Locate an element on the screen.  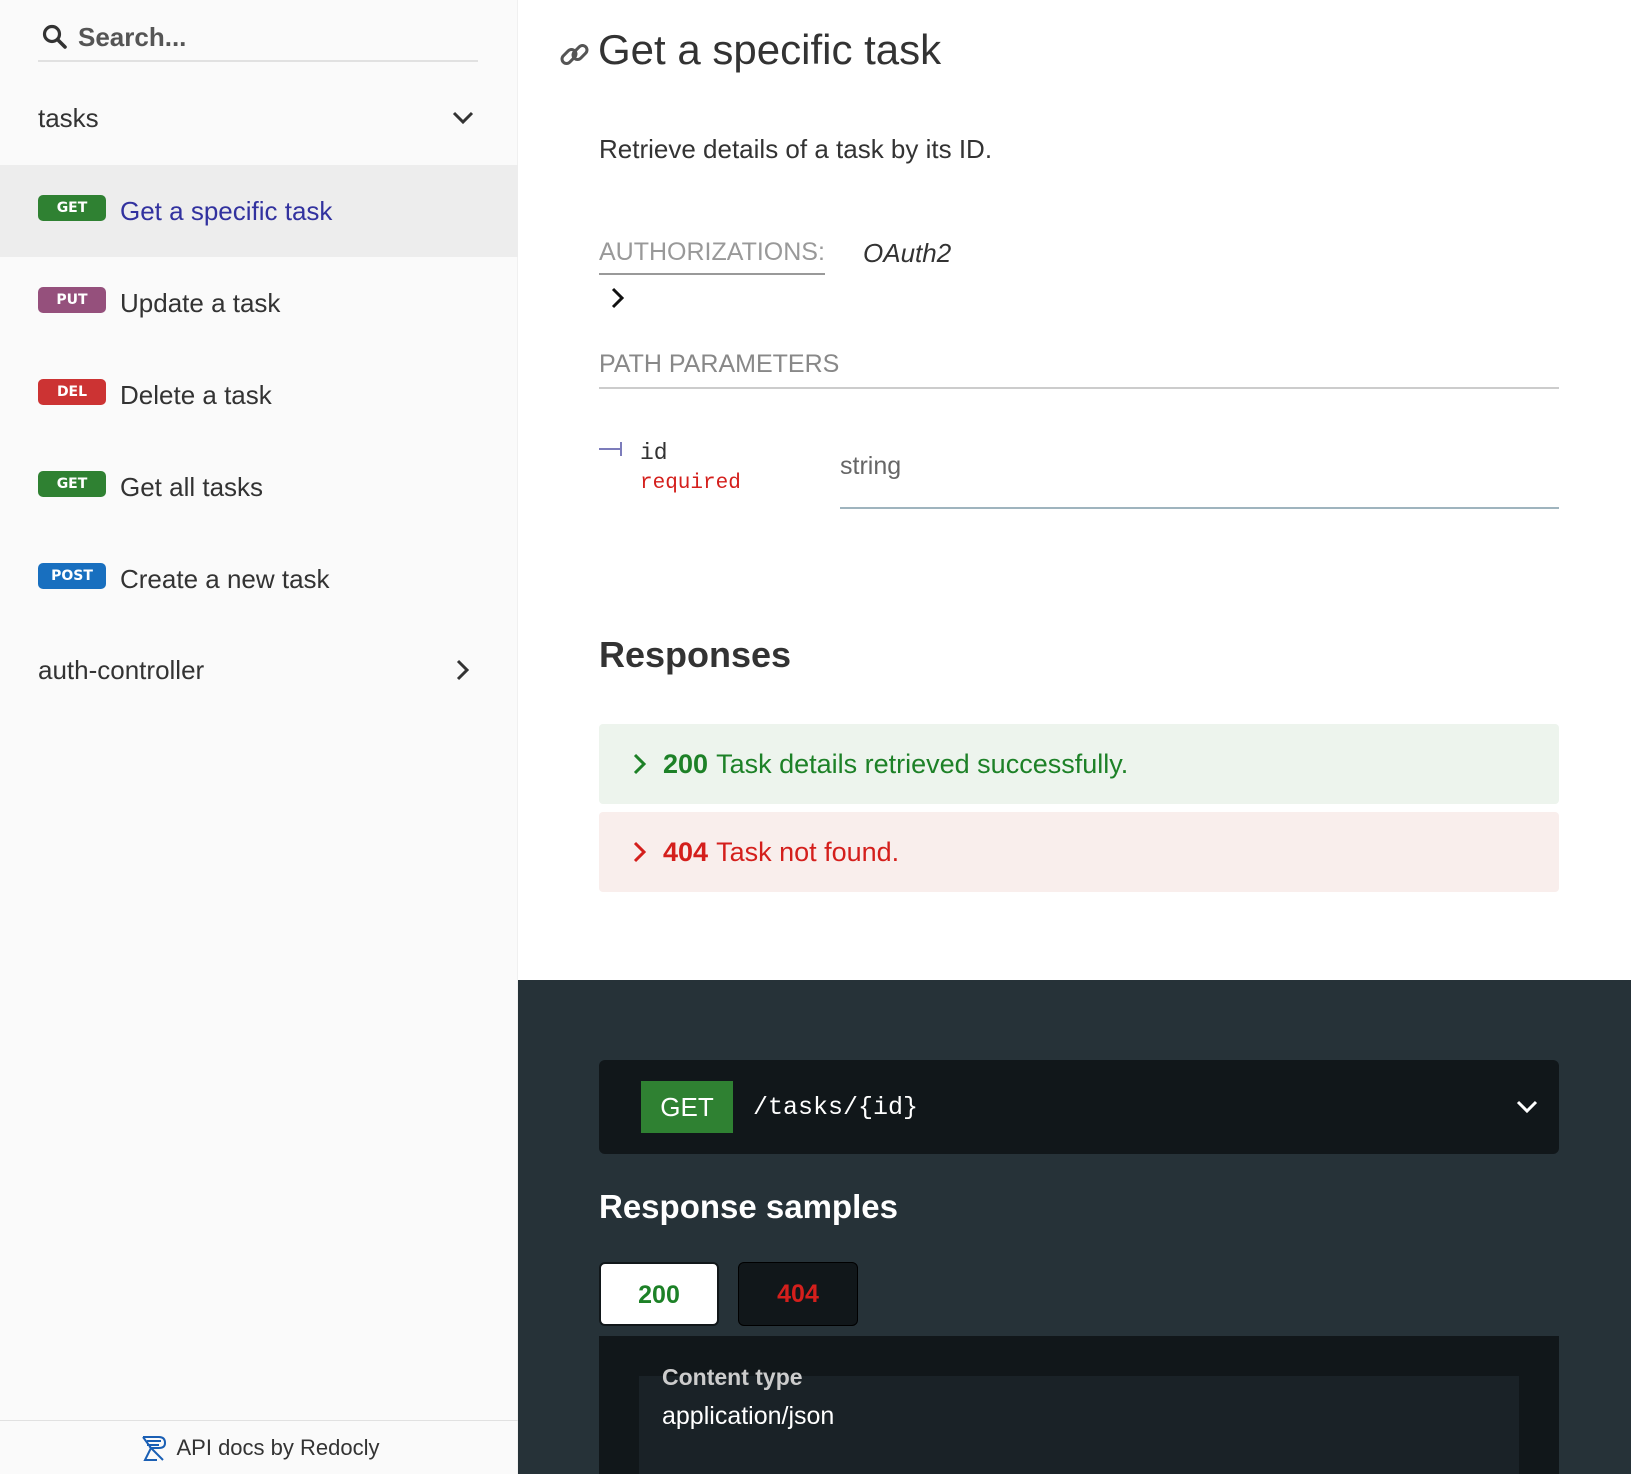
authorizations-label: AUTHORIZATIONS: is located at coordinates (712, 256).